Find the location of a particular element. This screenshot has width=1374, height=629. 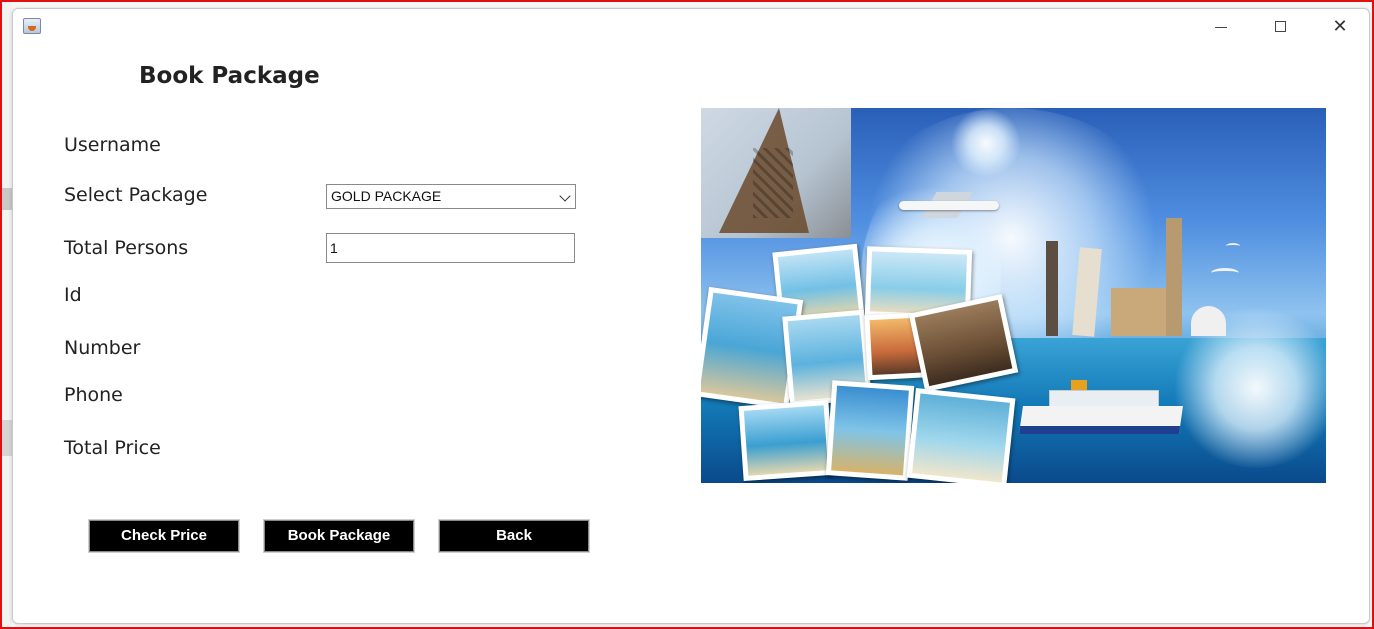

eiffel-tower-photo is located at coordinates (776, 173).